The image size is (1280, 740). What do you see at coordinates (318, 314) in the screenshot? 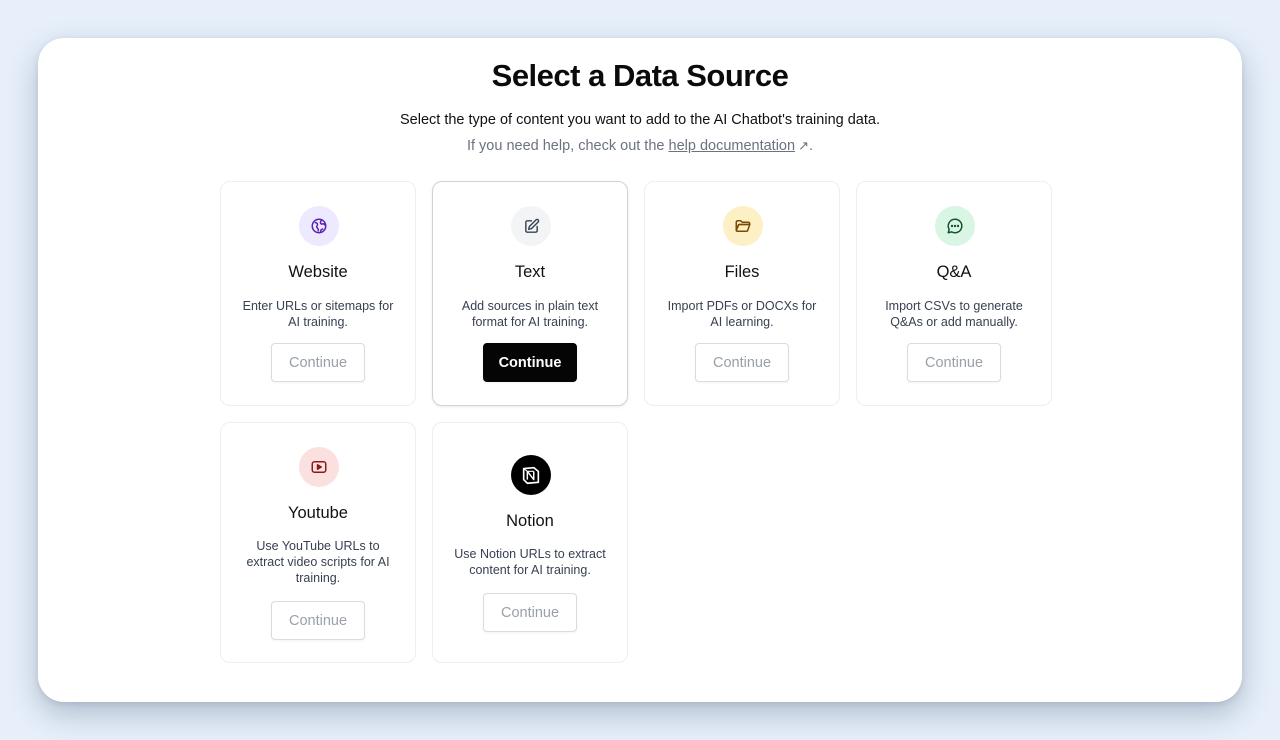
I see `card-description: Enter URLs or sitemaps for AI training.` at bounding box center [318, 314].